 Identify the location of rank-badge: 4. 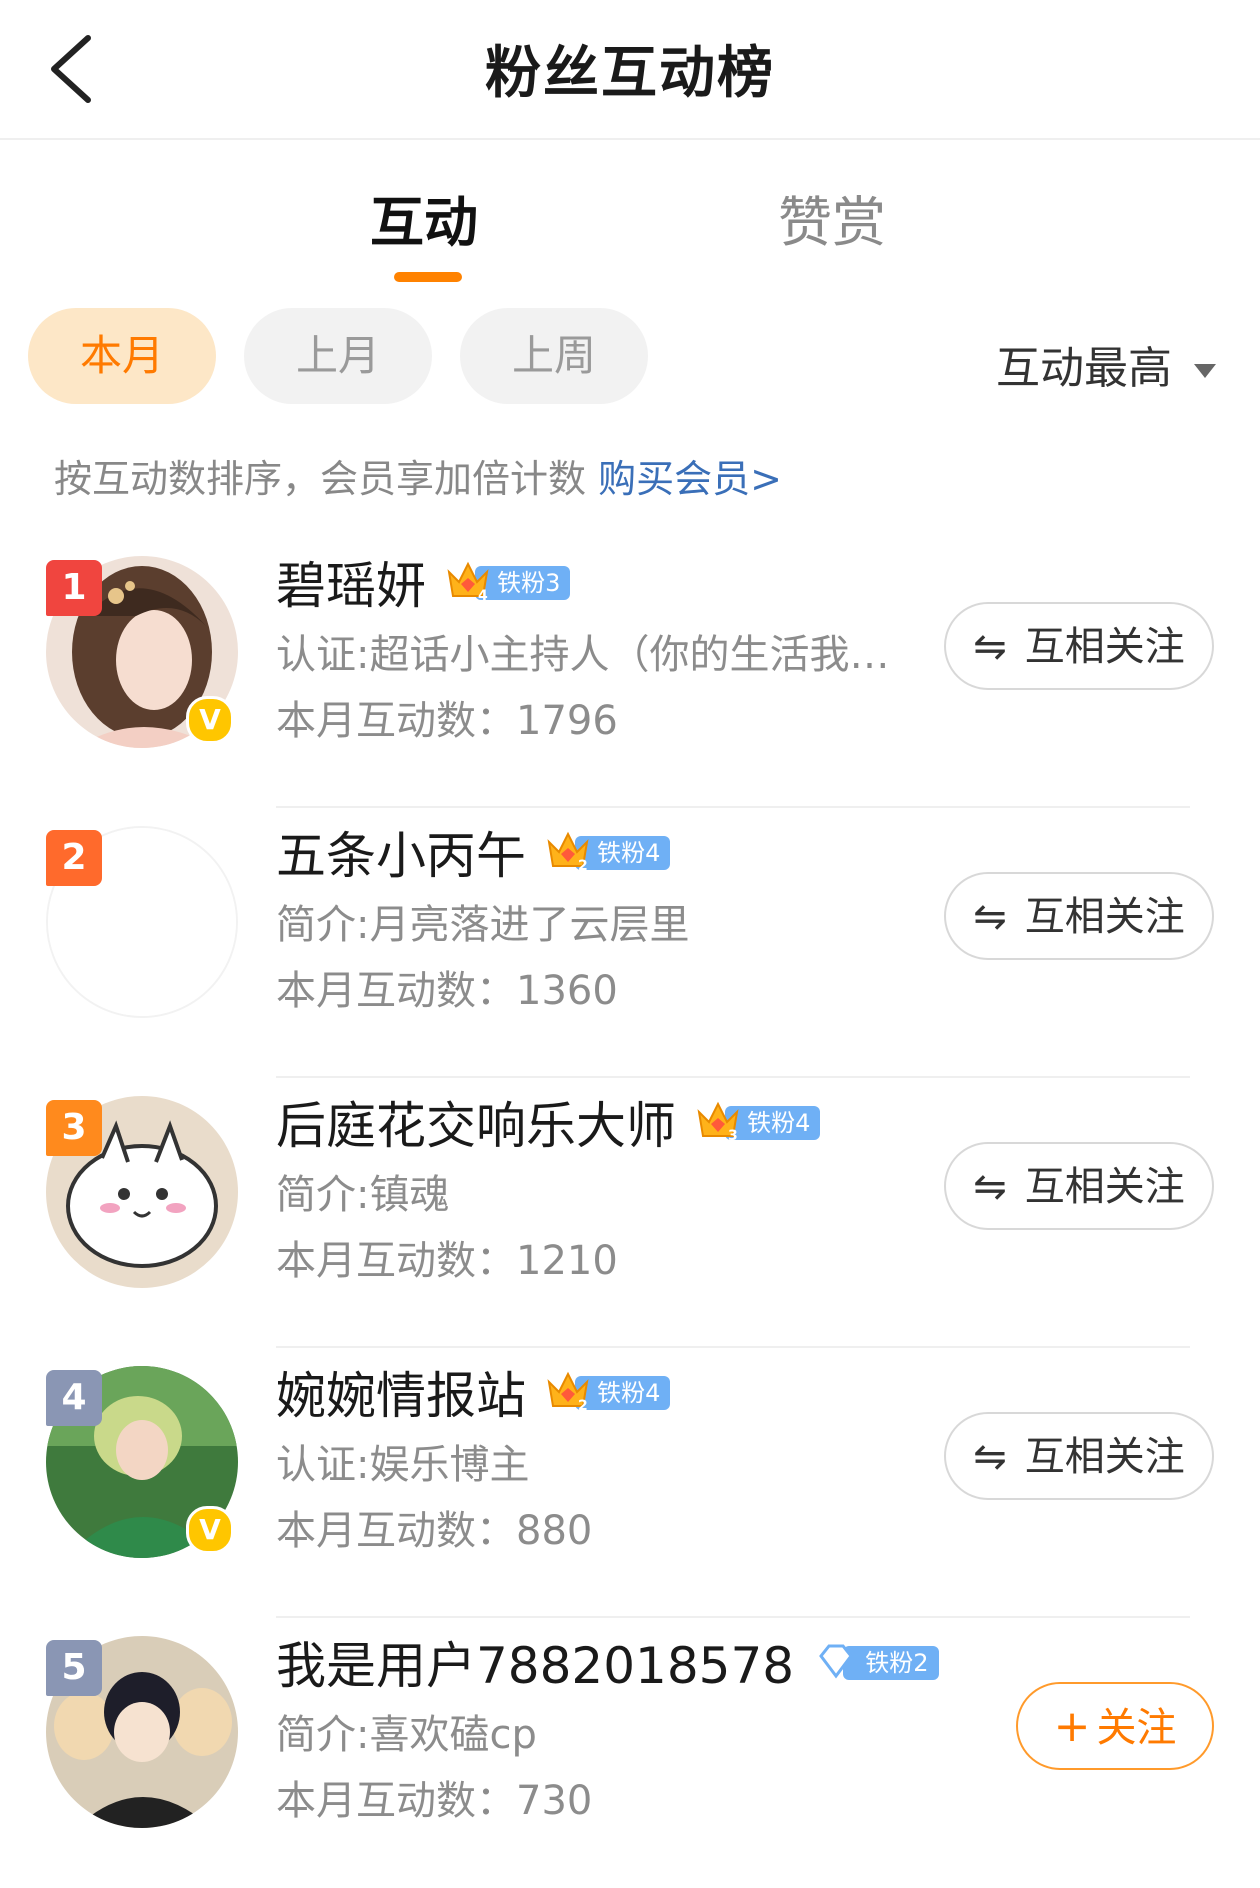
(74, 1398).